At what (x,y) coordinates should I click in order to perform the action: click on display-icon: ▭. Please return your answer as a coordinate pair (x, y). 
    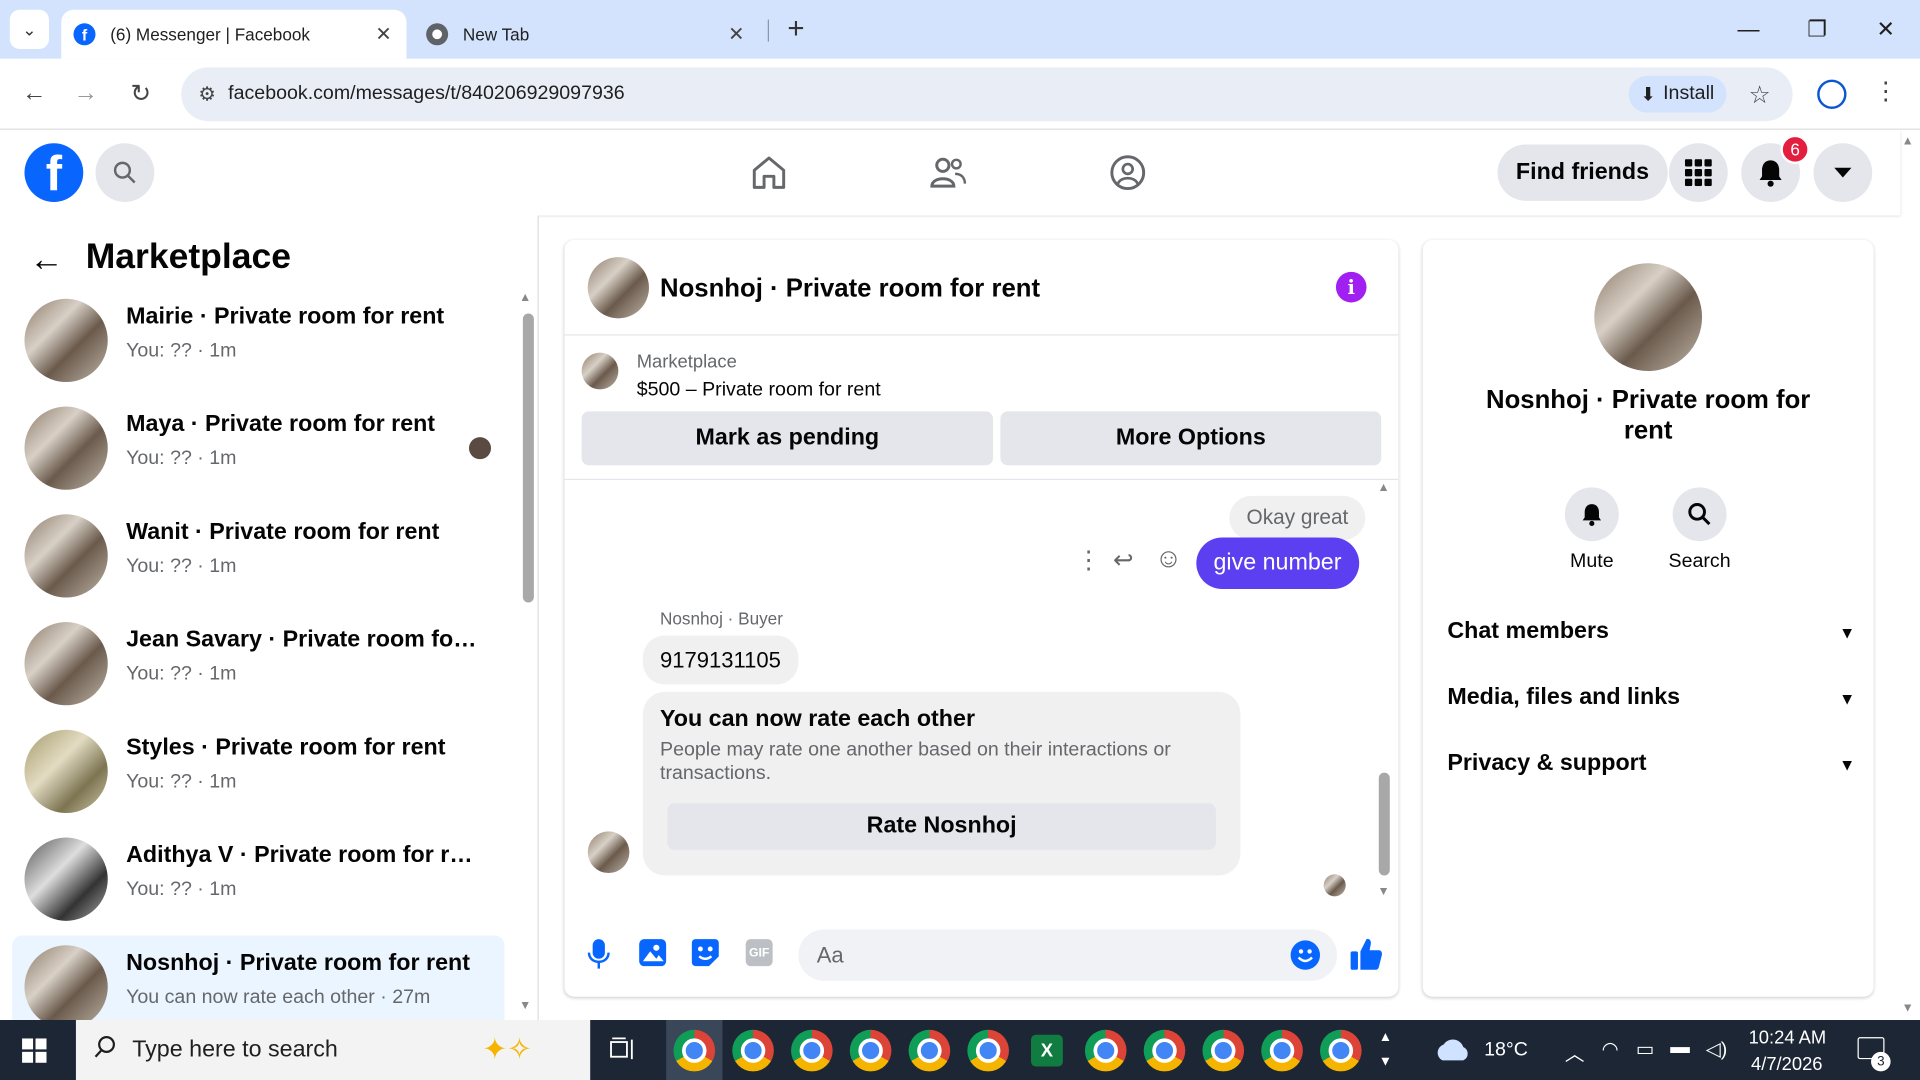
    Looking at the image, I should click on (1645, 1049).